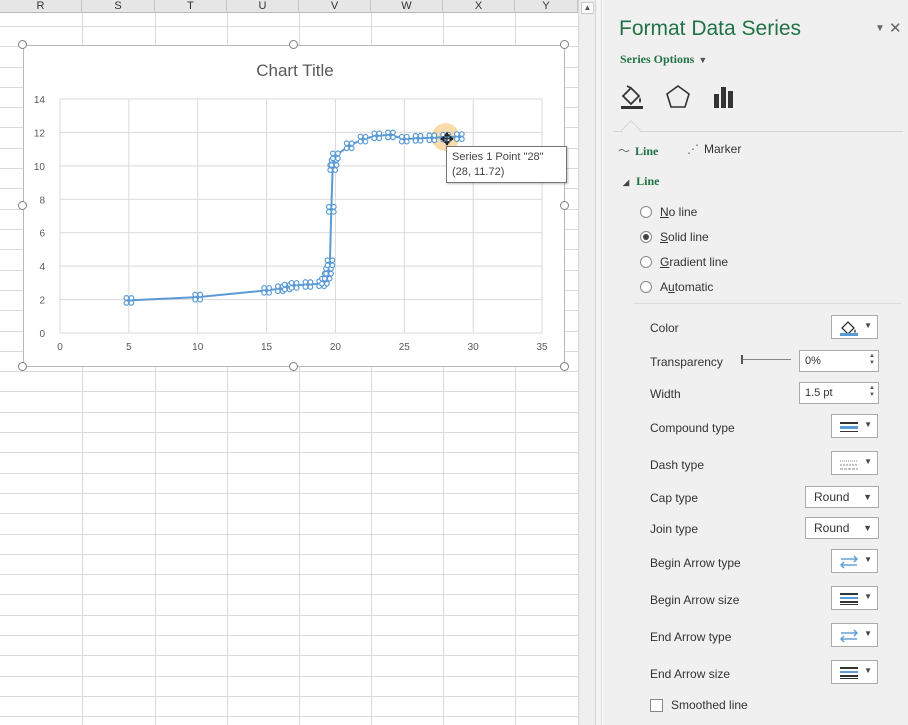  I want to click on resize-handle-top, so click(293, 44).